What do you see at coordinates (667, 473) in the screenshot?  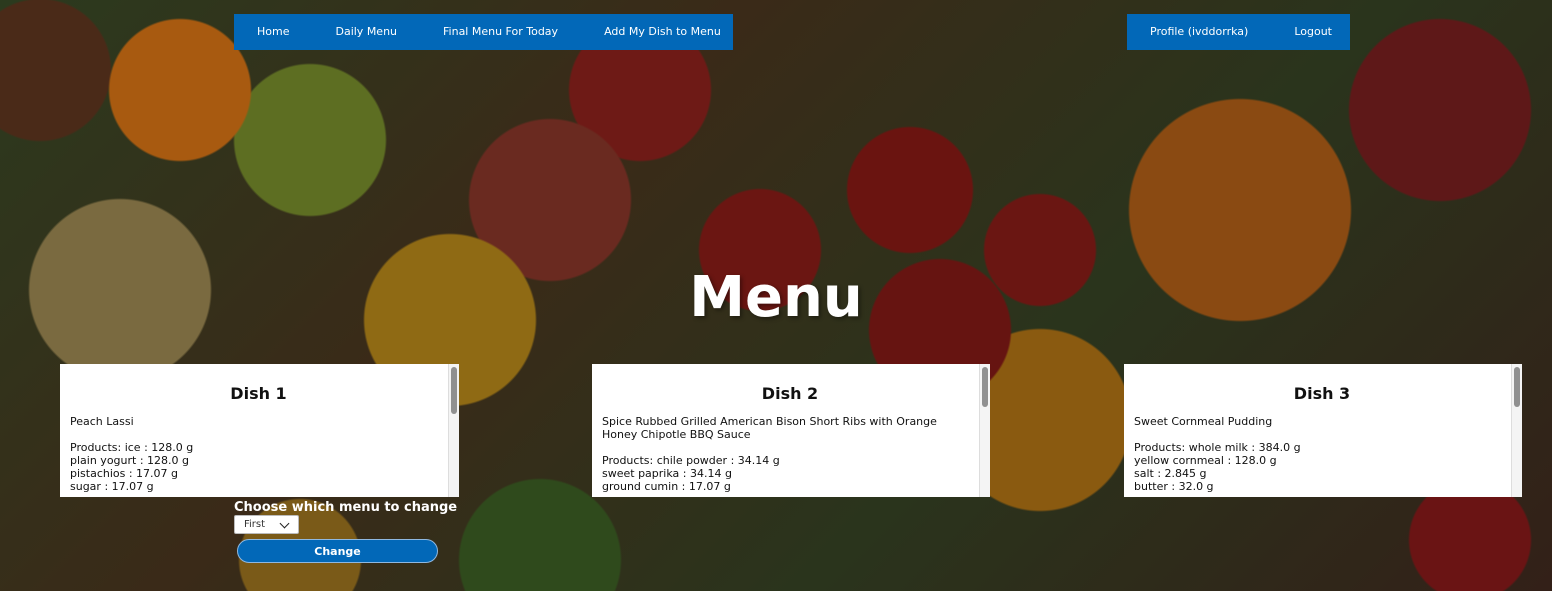 I see `product-line: sweet paprika : 34.14 g` at bounding box center [667, 473].